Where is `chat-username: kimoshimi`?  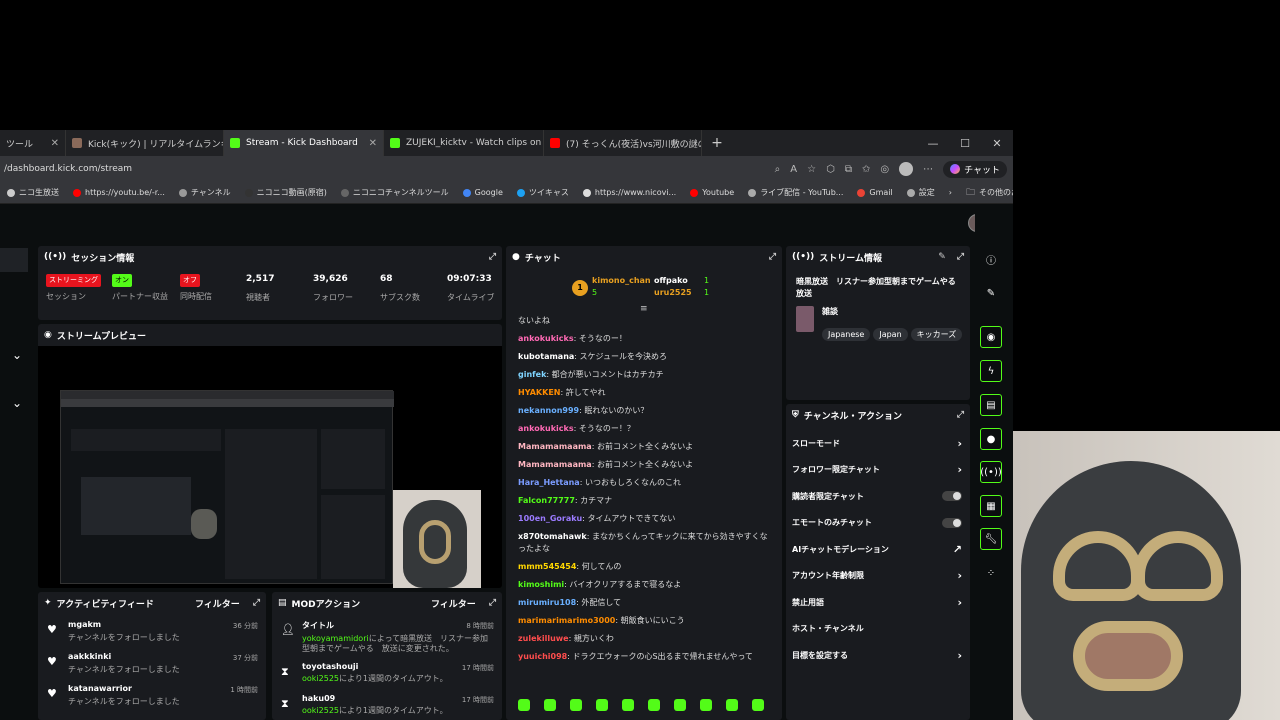 chat-username: kimoshimi is located at coordinates (541, 584).